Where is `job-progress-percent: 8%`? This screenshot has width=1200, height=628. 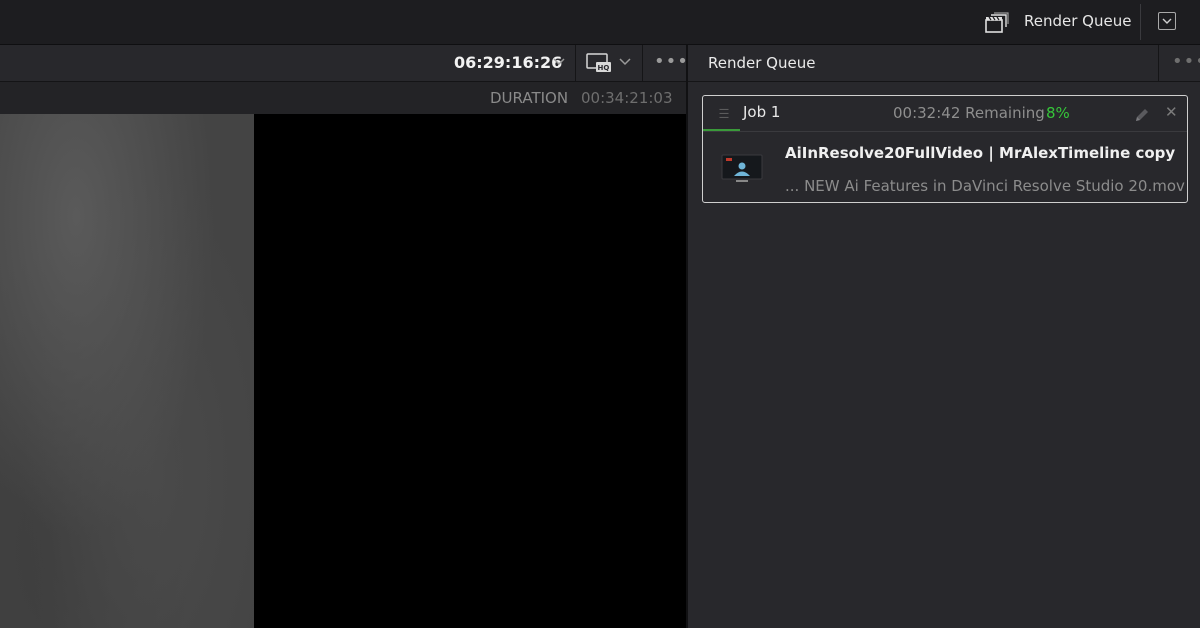 job-progress-percent: 8% is located at coordinates (1058, 113).